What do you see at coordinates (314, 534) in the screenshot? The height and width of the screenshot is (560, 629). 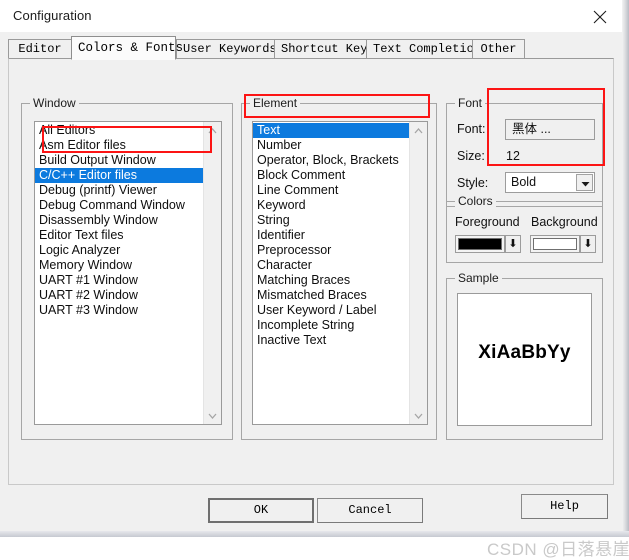 I see `window-bottom-edge` at bounding box center [314, 534].